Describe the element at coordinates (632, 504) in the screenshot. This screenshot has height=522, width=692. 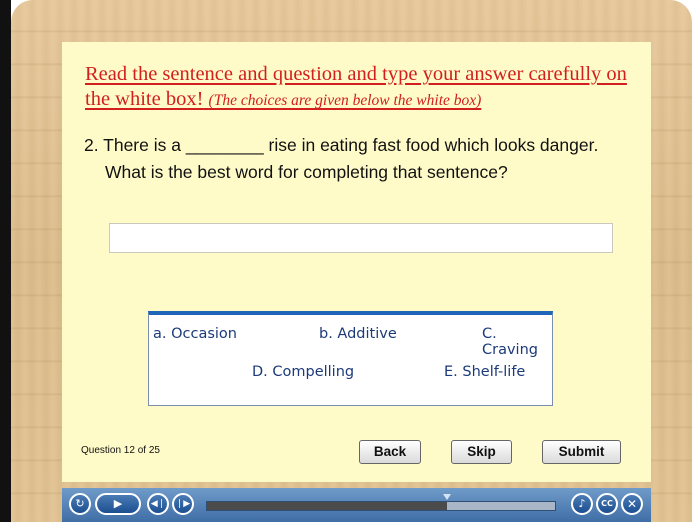
I see `close-icon: ✕` at that location.